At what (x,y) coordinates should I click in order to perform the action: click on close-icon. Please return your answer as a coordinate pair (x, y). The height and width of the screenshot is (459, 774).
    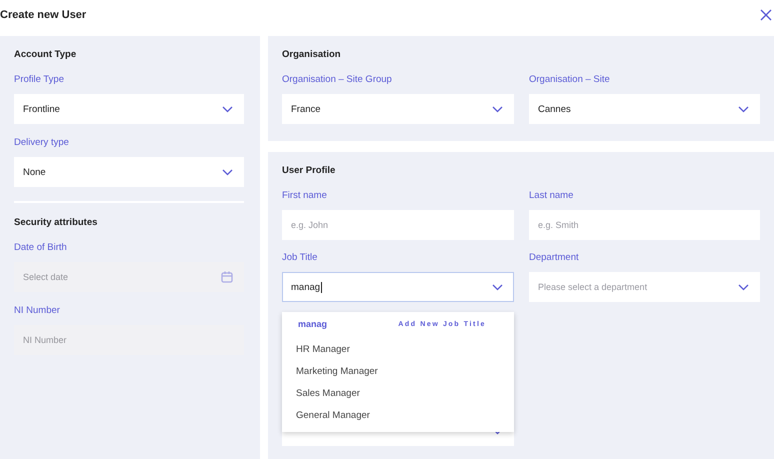
    Looking at the image, I should click on (766, 14).